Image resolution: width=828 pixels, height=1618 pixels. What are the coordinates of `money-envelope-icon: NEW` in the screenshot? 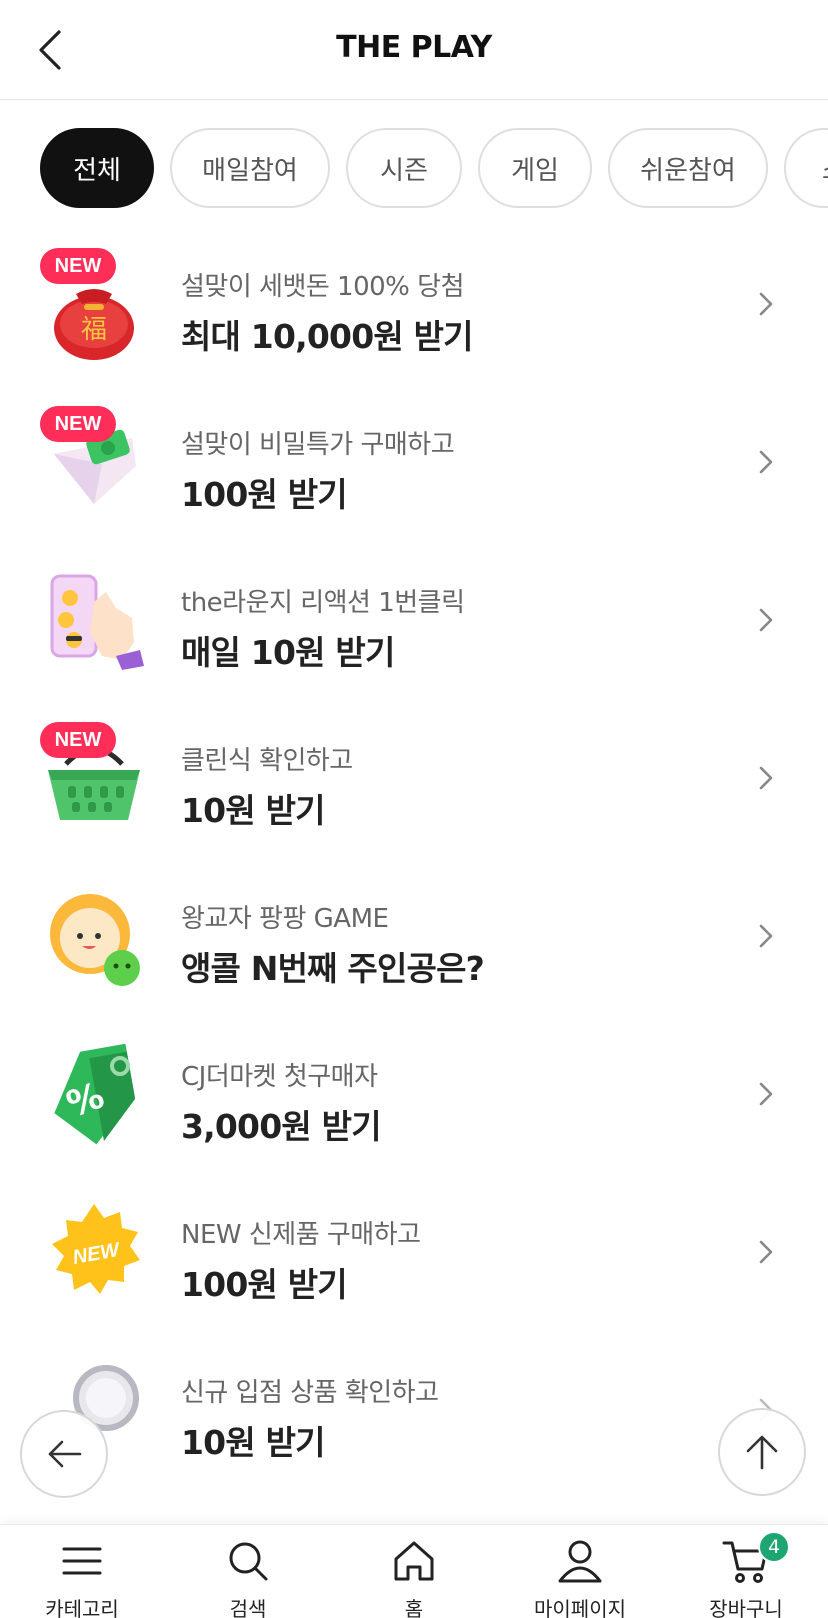 It's located at (94, 462).